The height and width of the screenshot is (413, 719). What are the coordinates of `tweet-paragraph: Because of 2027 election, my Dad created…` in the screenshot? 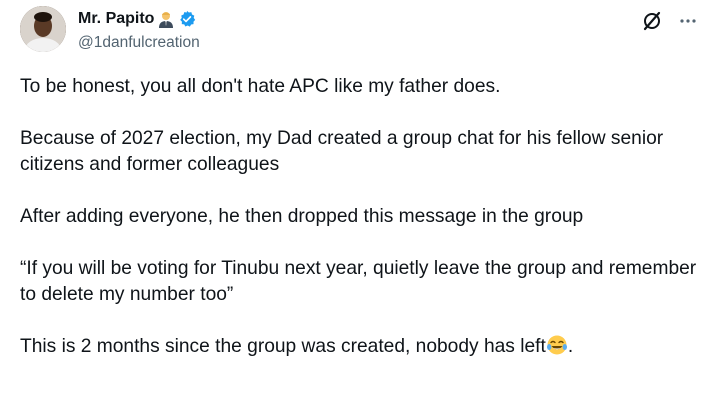 It's located at (342, 151).